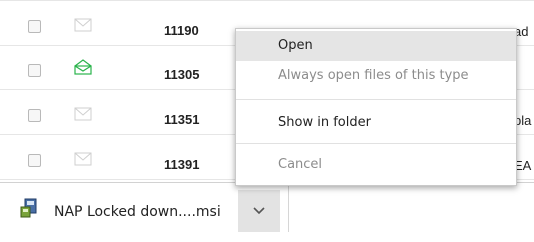 The height and width of the screenshot is (242, 534). I want to click on message-id: 11190, so click(181, 30).